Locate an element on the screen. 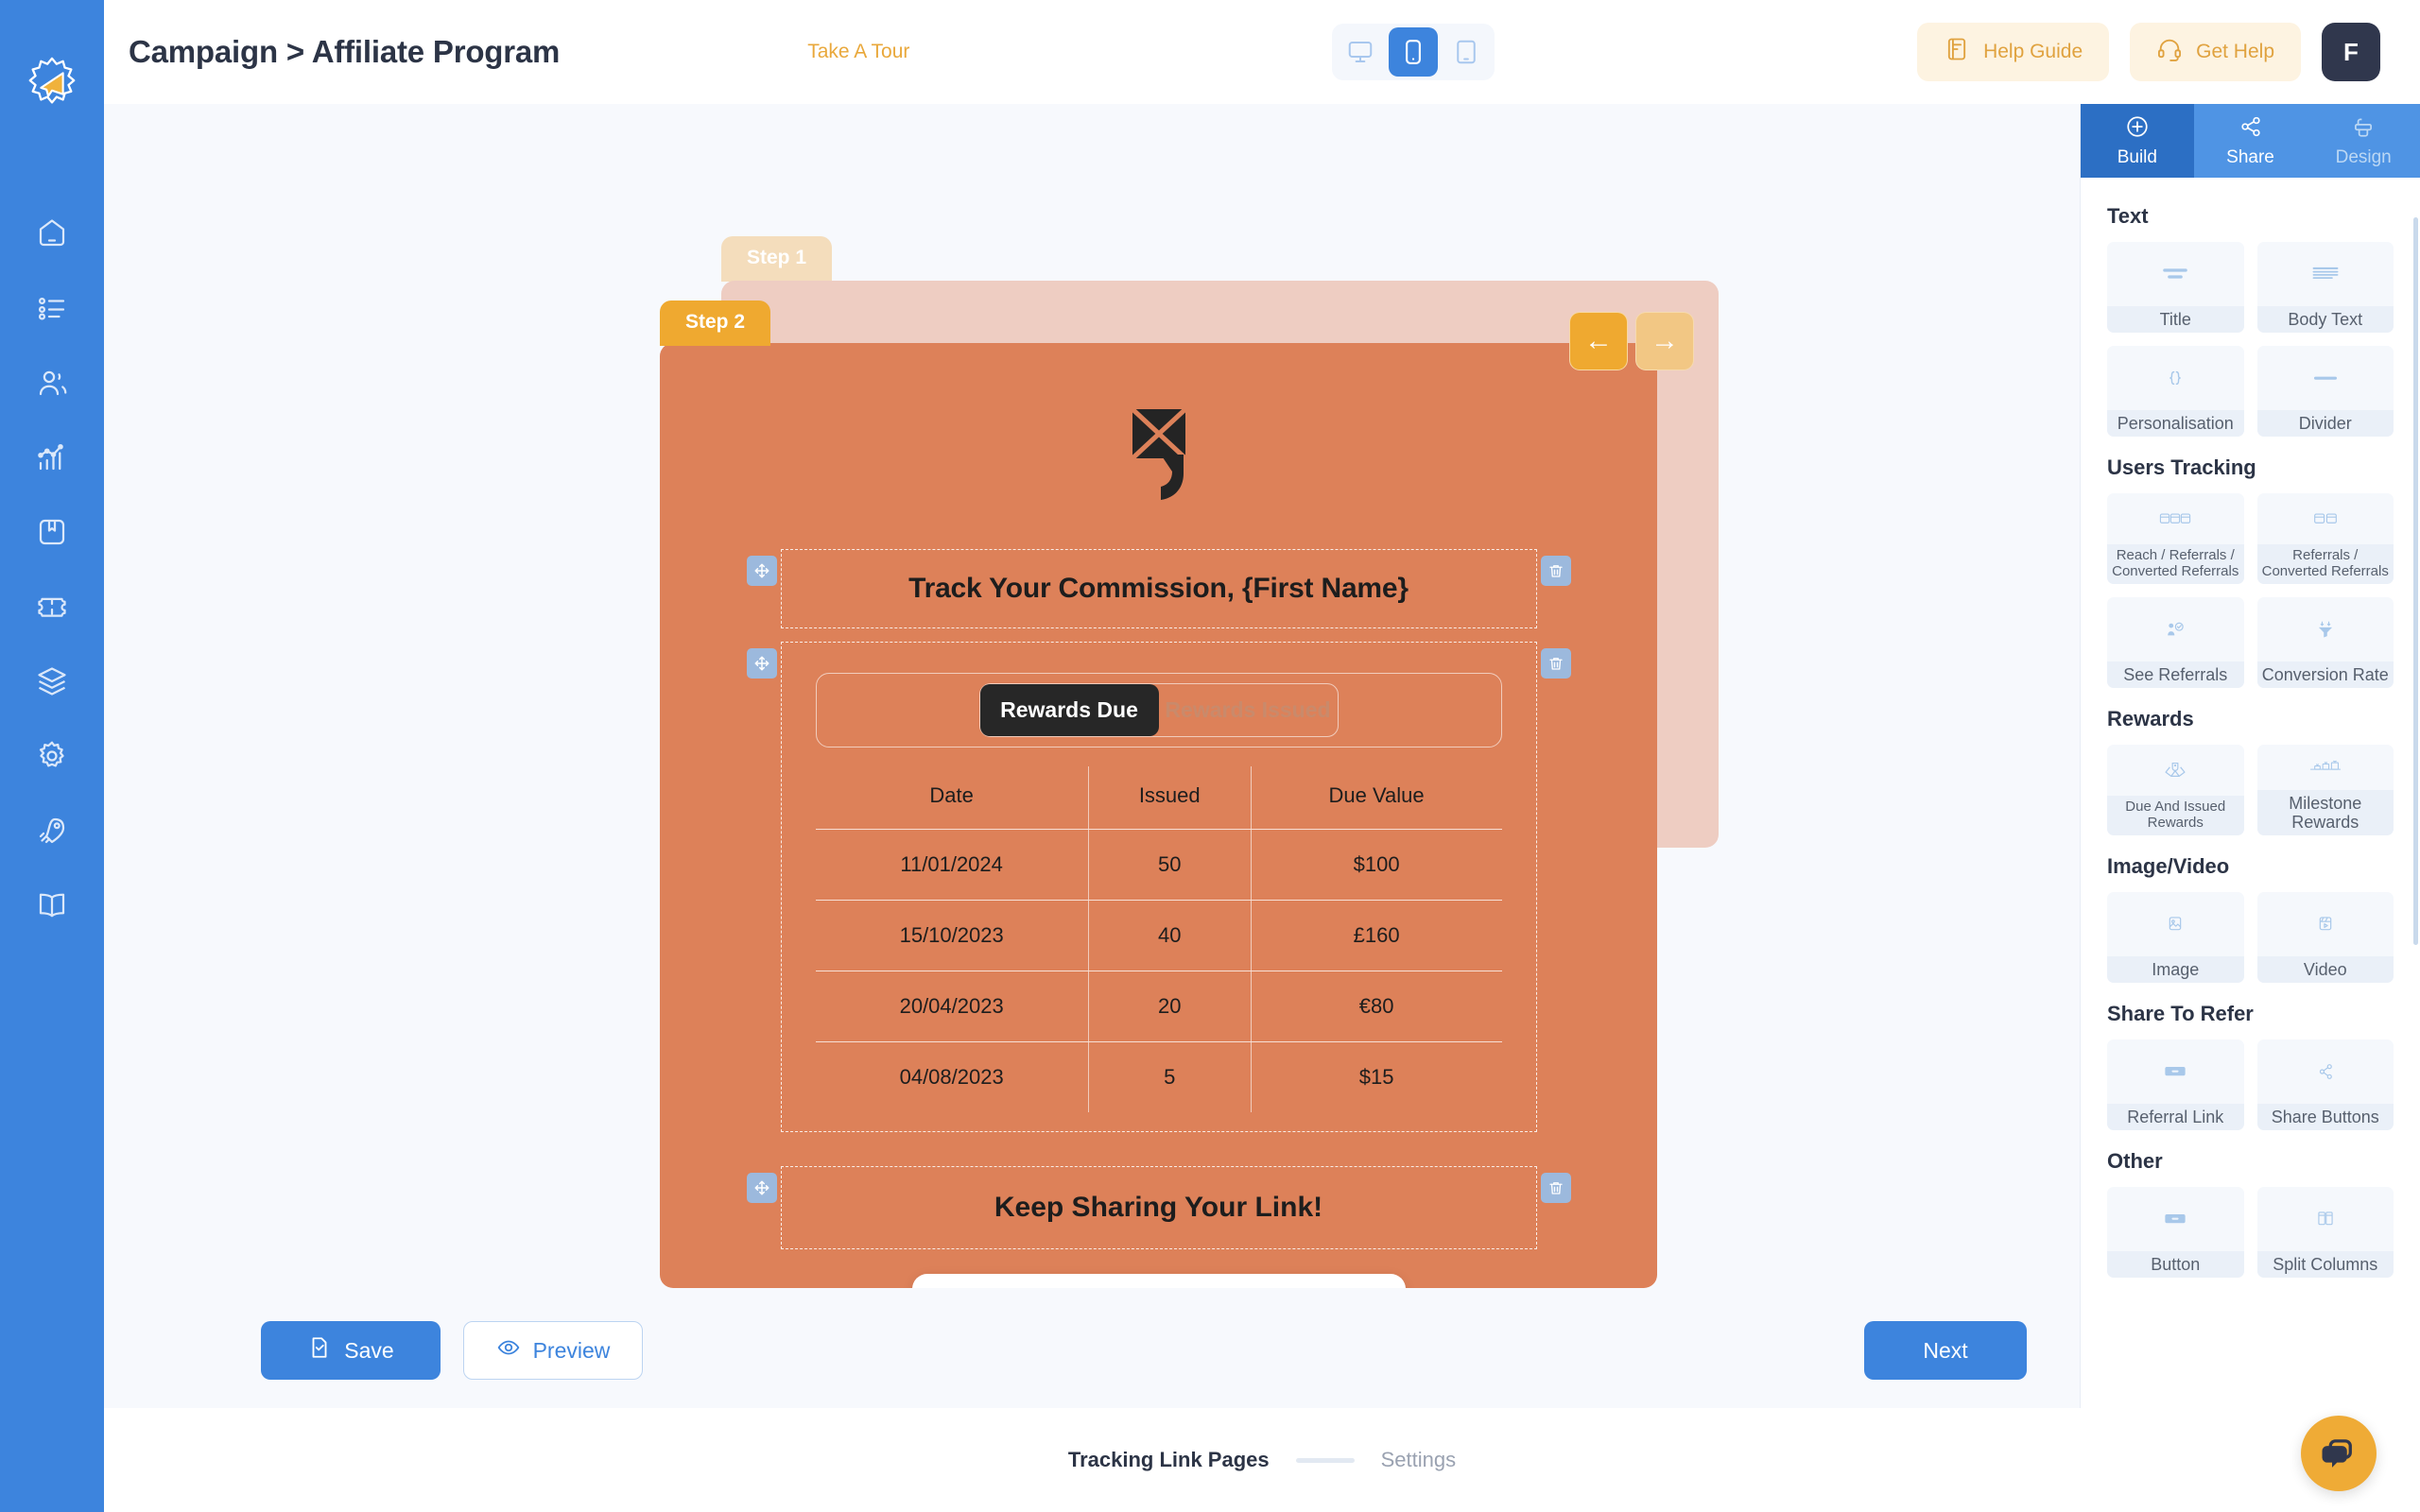 The height and width of the screenshot is (1512, 2420). tile-referrals-converted: Referrals / Converted Referrals is located at coordinates (2325, 538).